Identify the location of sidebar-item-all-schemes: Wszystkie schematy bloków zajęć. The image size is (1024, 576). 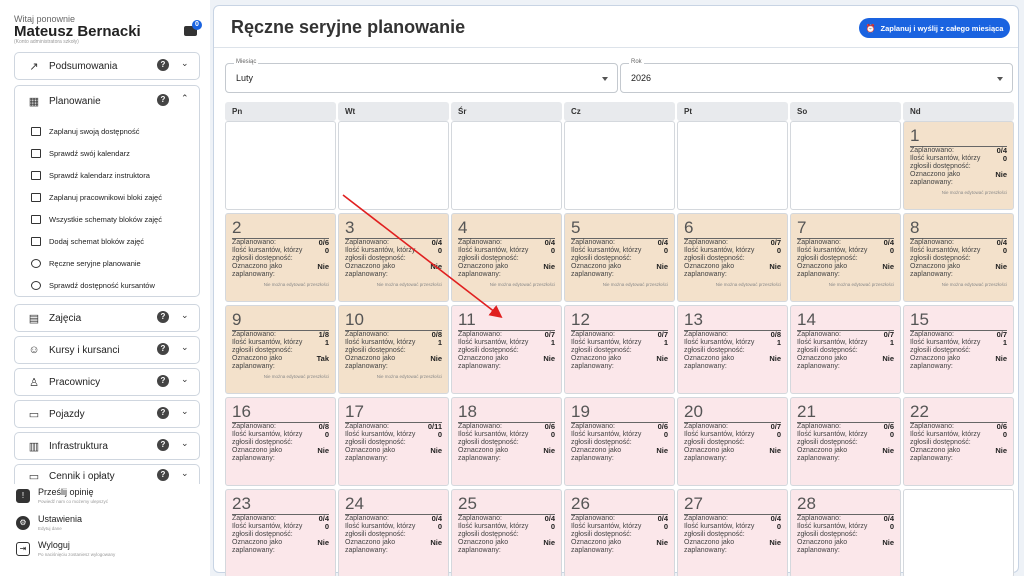
(107, 219).